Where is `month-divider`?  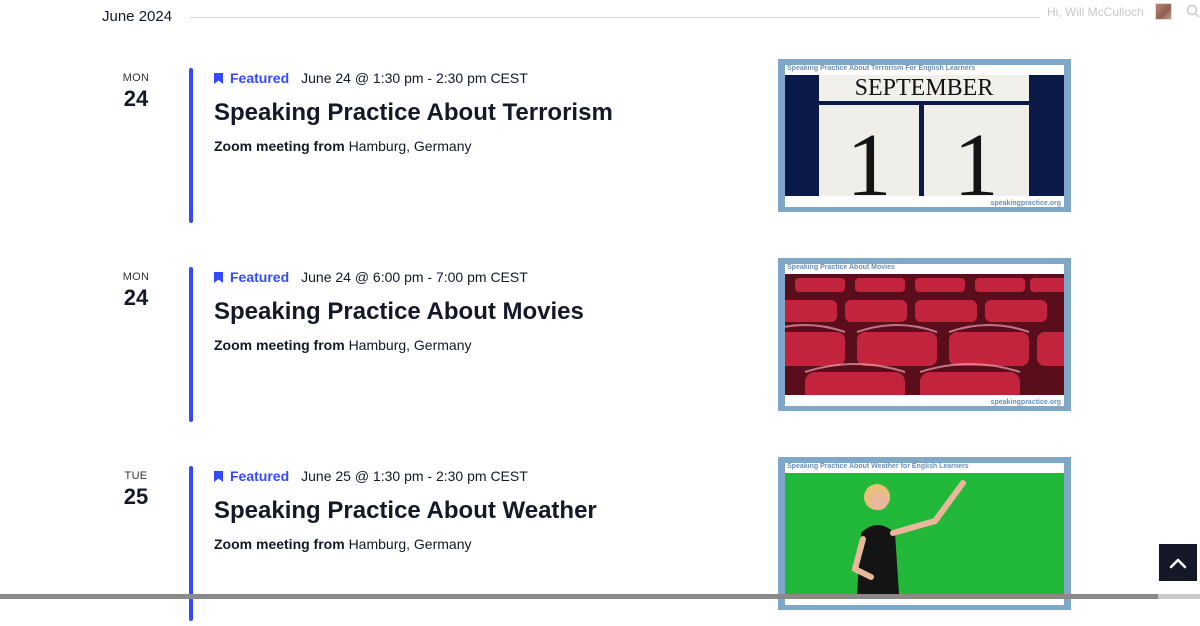 month-divider is located at coordinates (615, 17).